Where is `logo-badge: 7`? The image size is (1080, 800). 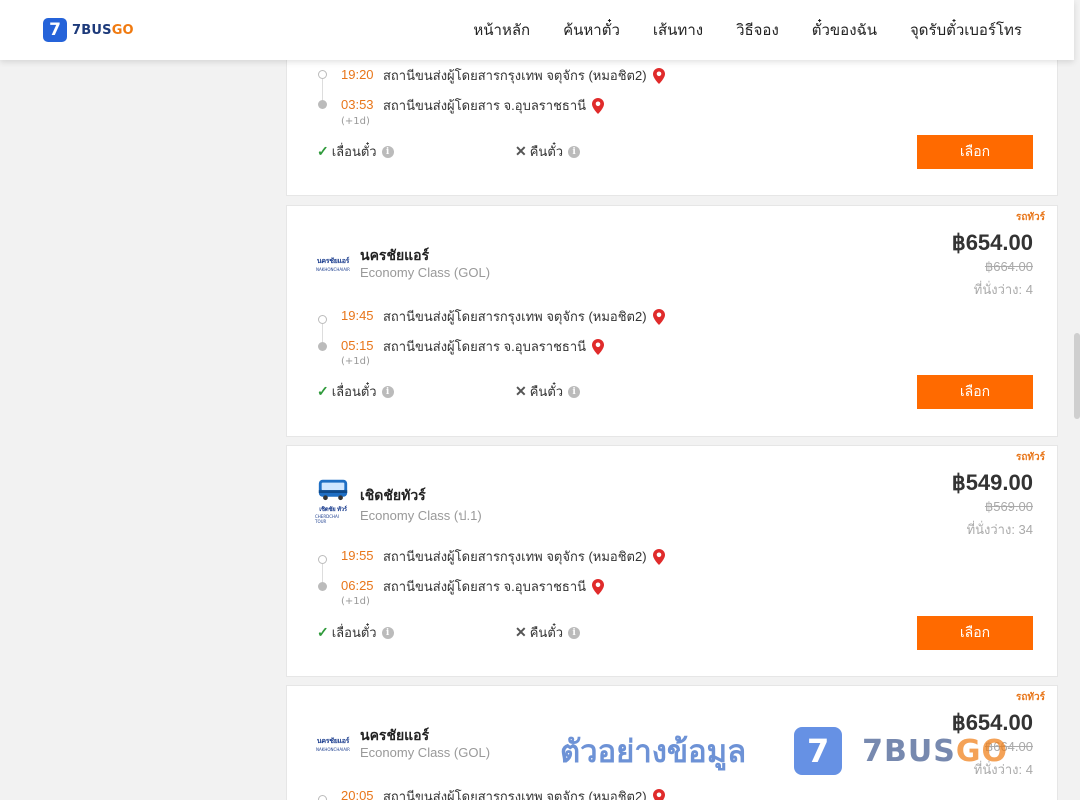
logo-badge: 7 is located at coordinates (55, 30).